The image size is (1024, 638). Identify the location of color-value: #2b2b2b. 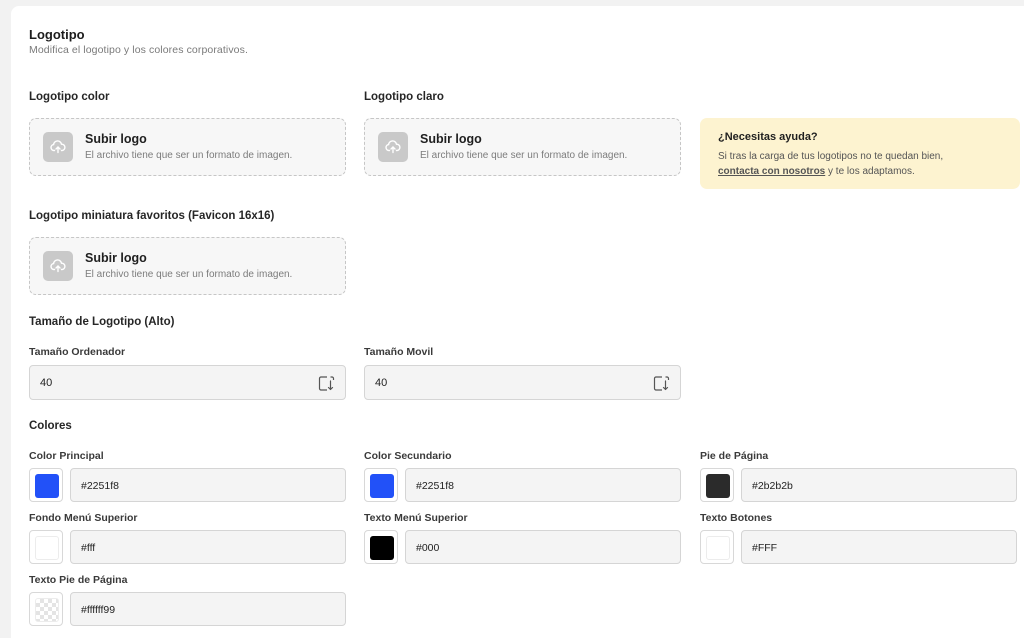
(772, 486).